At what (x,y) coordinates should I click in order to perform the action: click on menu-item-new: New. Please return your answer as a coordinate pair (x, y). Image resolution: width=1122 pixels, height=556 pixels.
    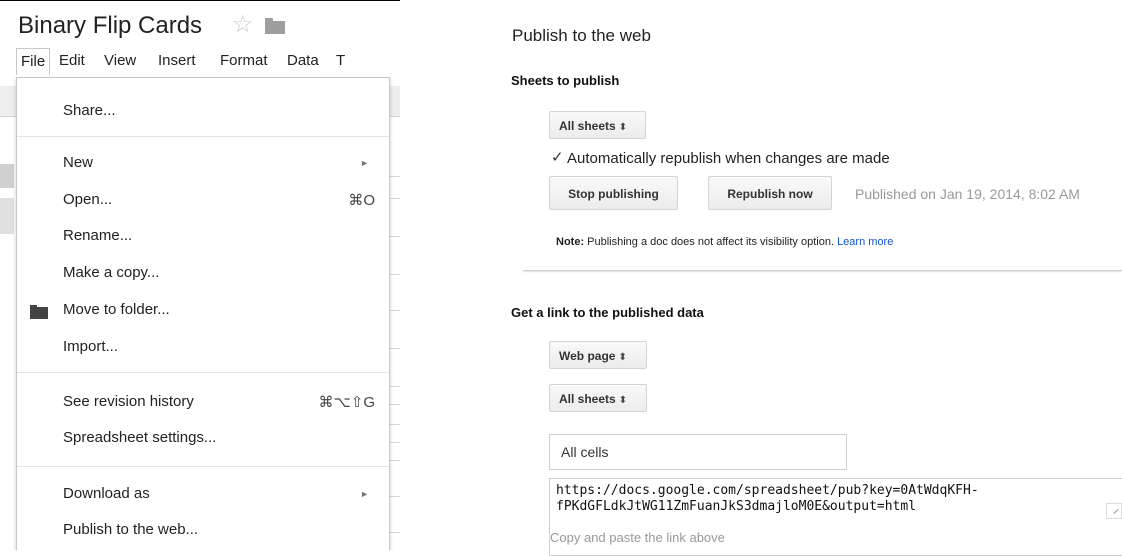
    Looking at the image, I should click on (78, 162).